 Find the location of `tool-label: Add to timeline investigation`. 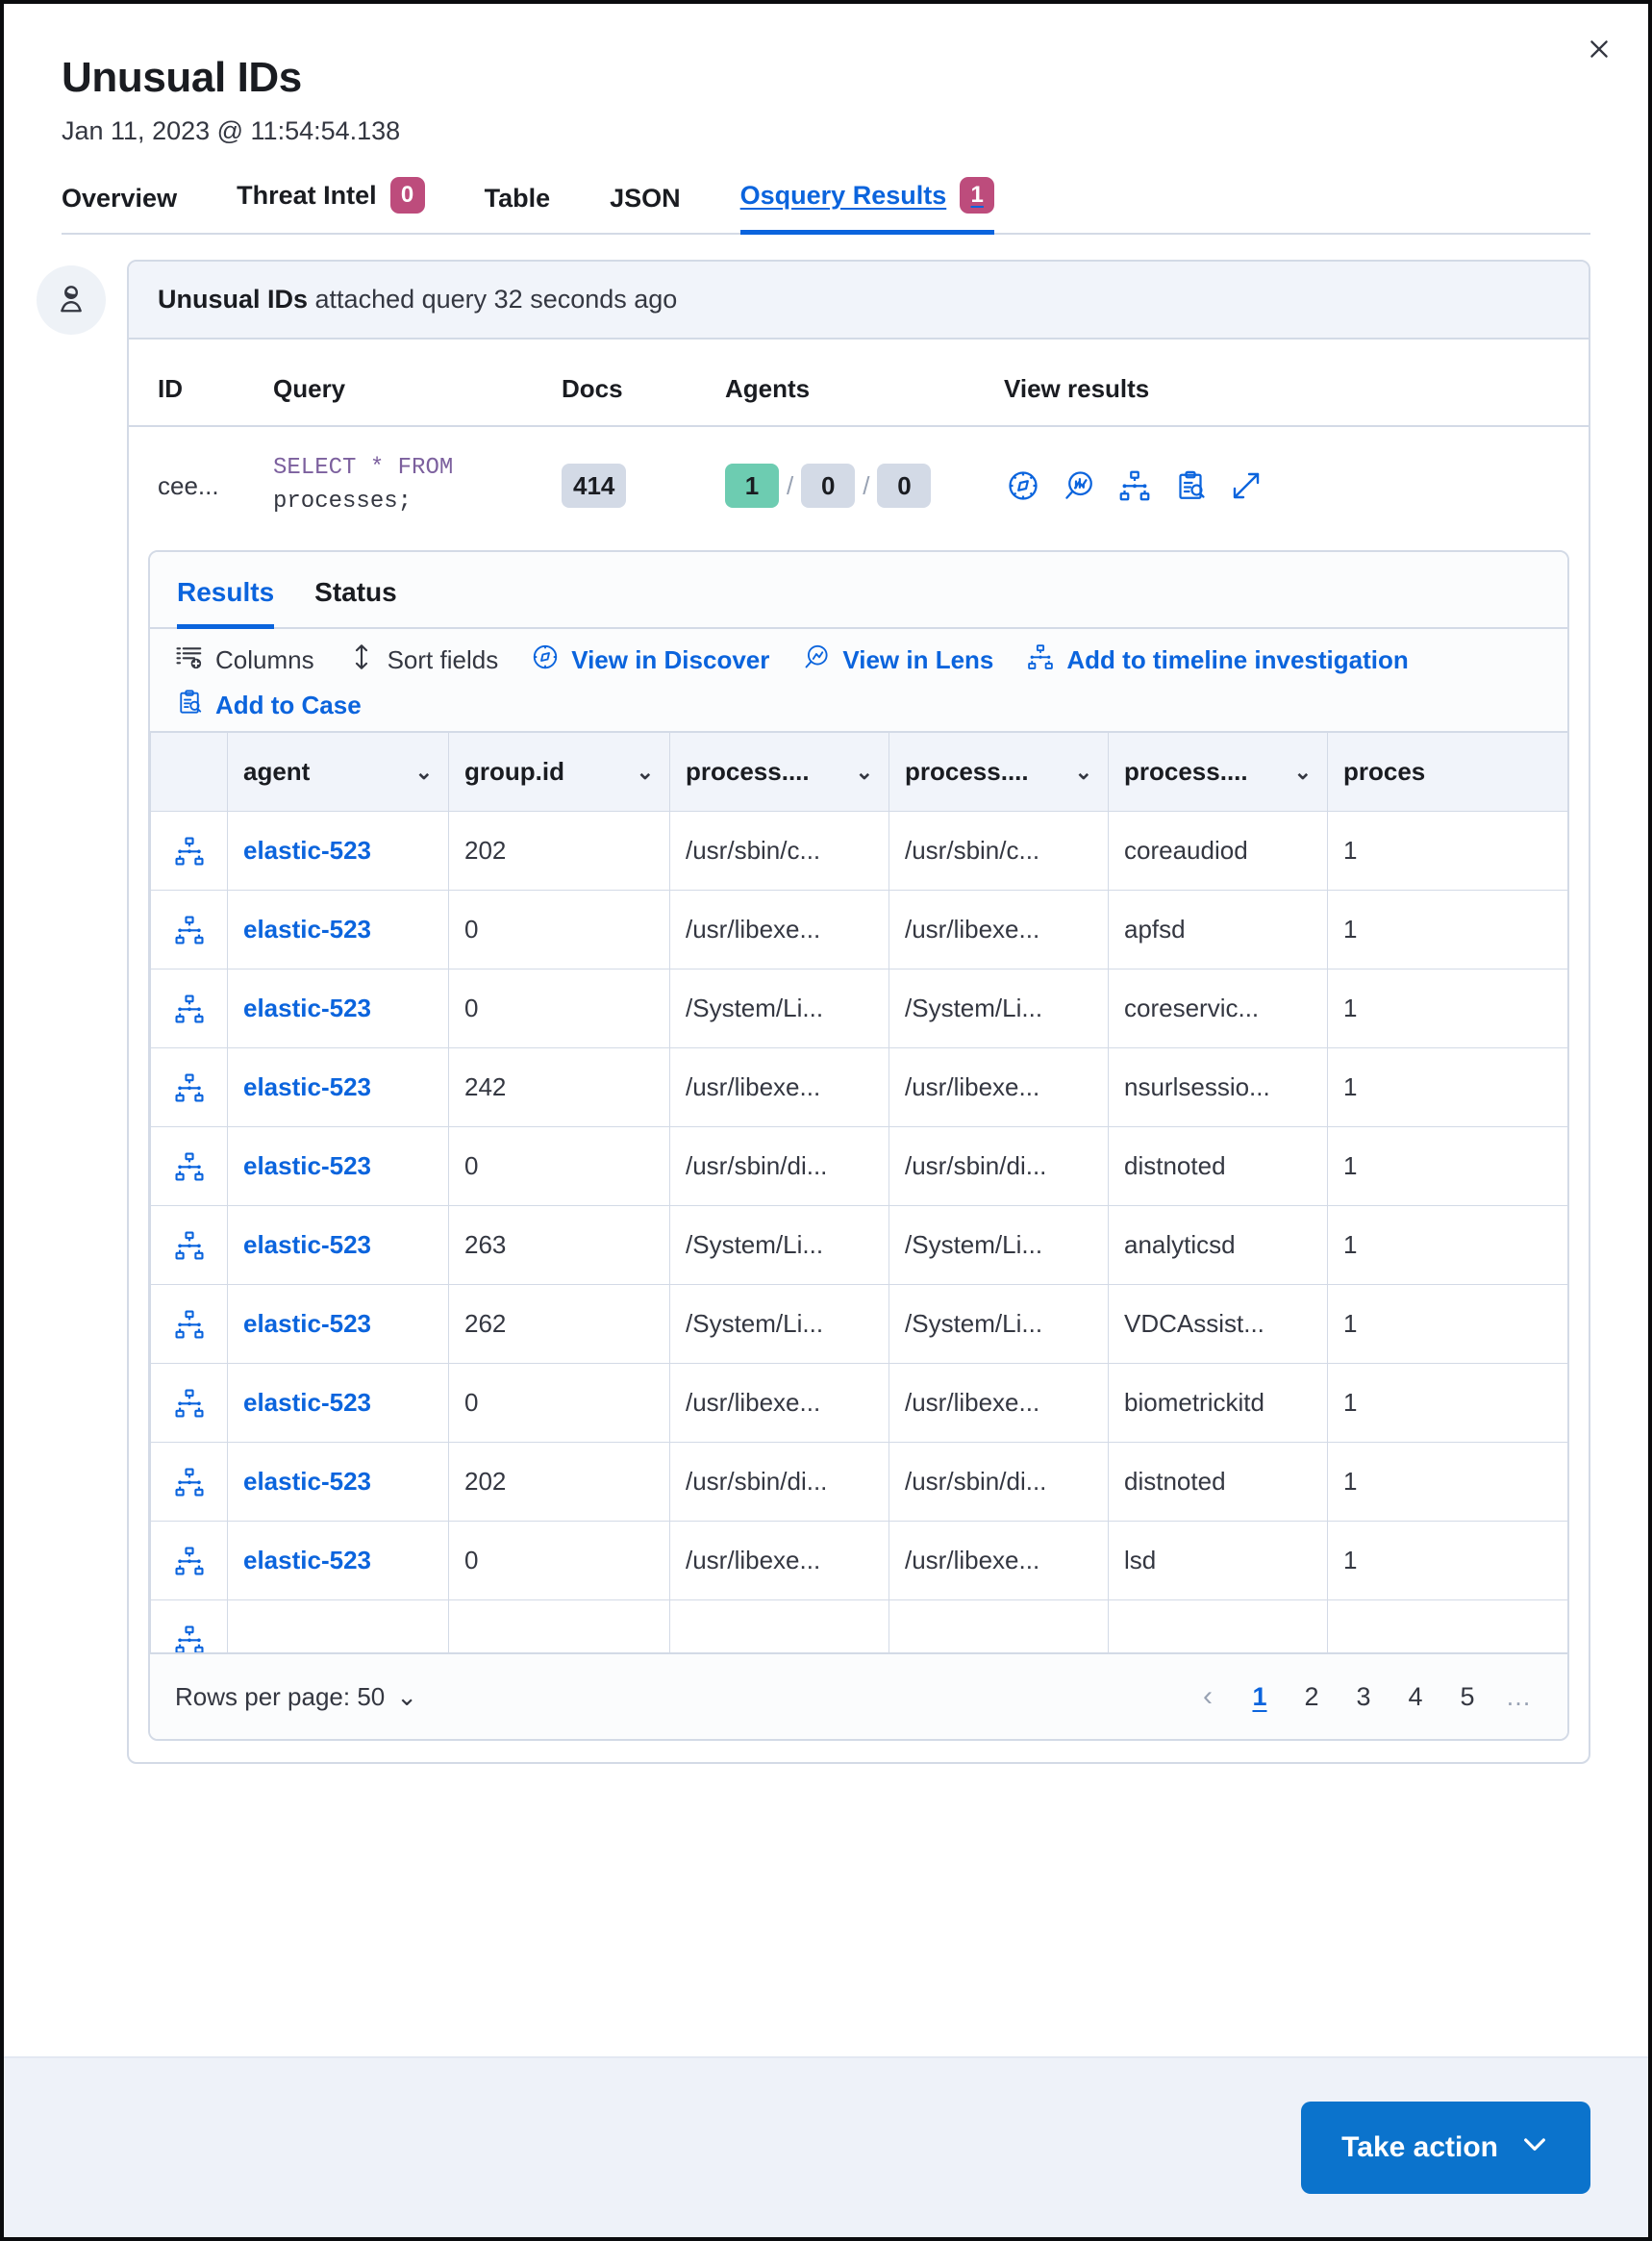

tool-label: Add to timeline investigation is located at coordinates (1237, 659).